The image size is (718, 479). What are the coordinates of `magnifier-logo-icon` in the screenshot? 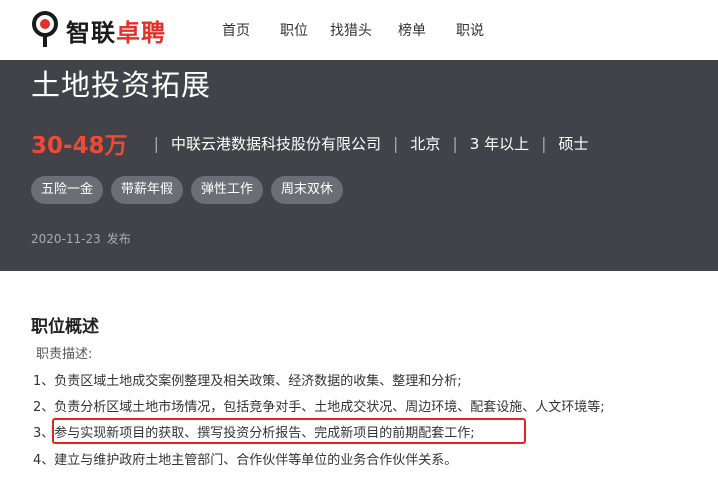 It's located at (45, 30).